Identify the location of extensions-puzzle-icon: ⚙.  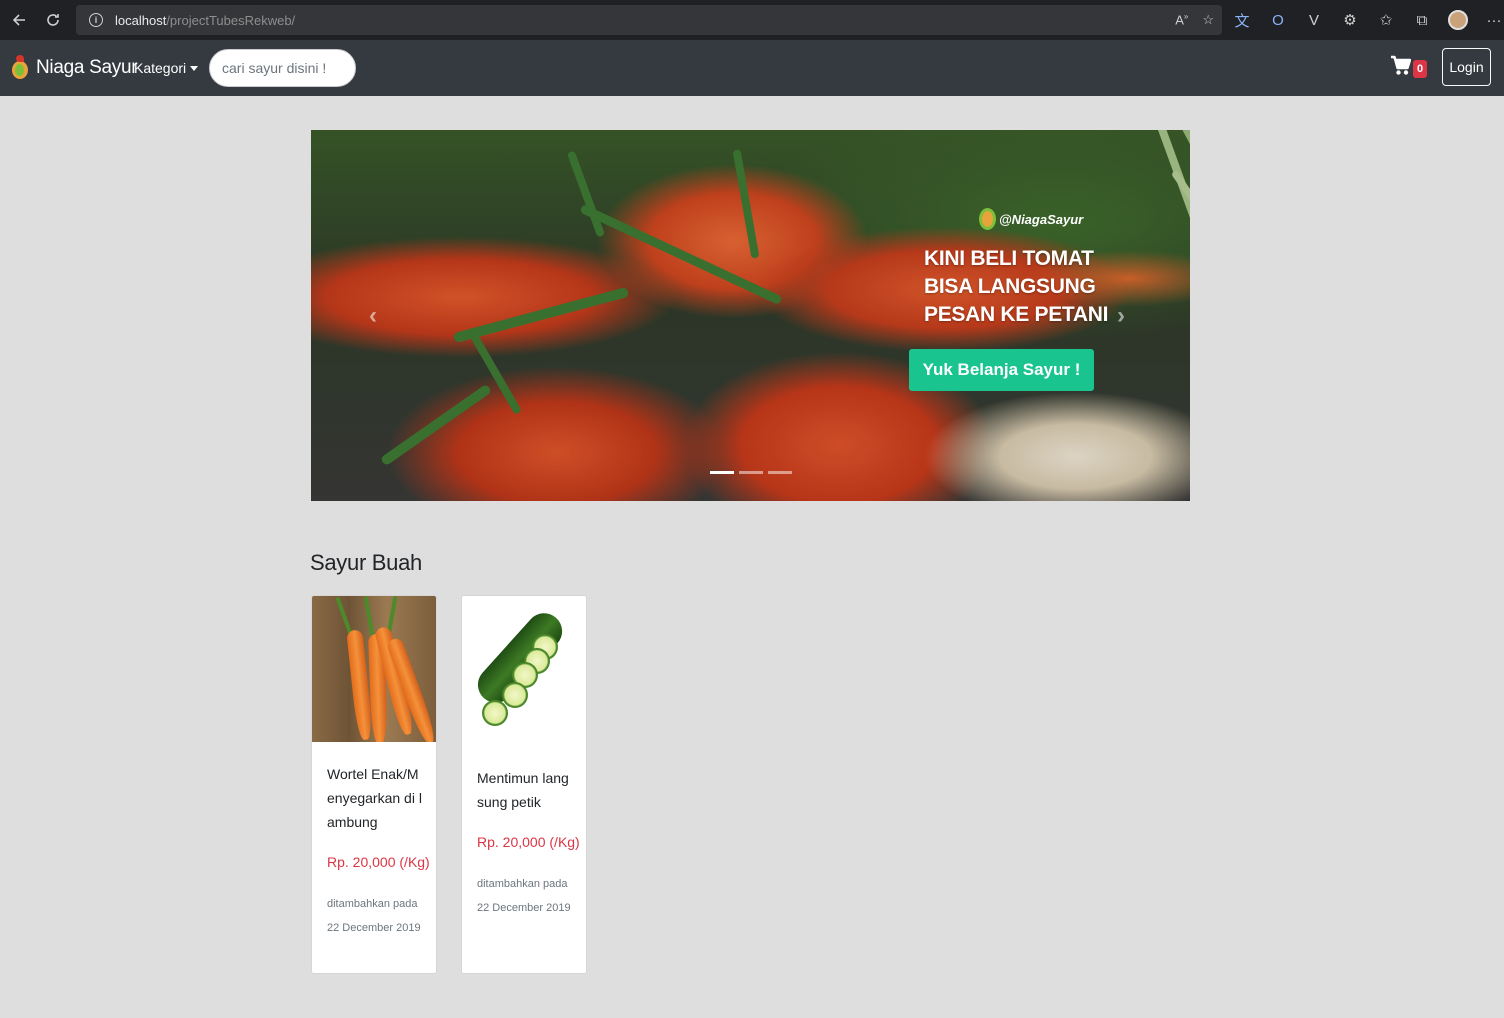
(1350, 20).